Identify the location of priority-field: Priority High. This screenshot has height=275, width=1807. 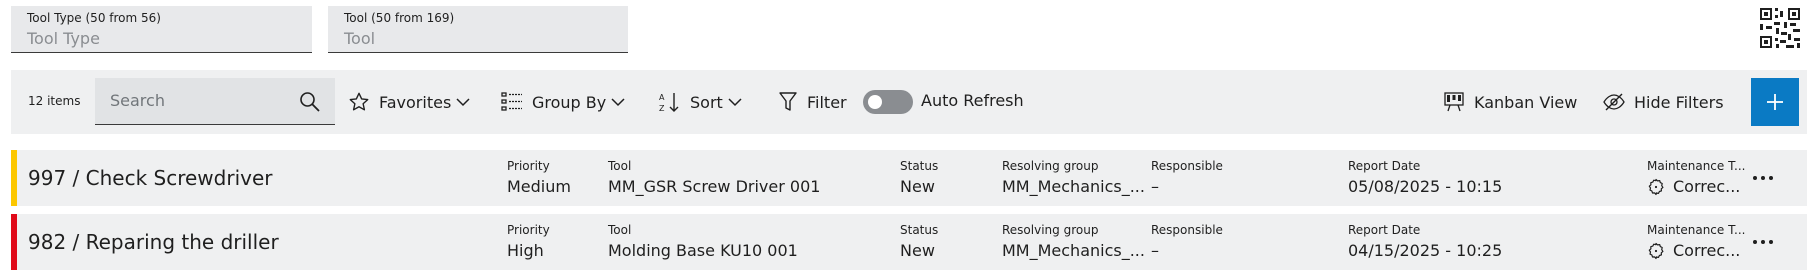
(528, 242).